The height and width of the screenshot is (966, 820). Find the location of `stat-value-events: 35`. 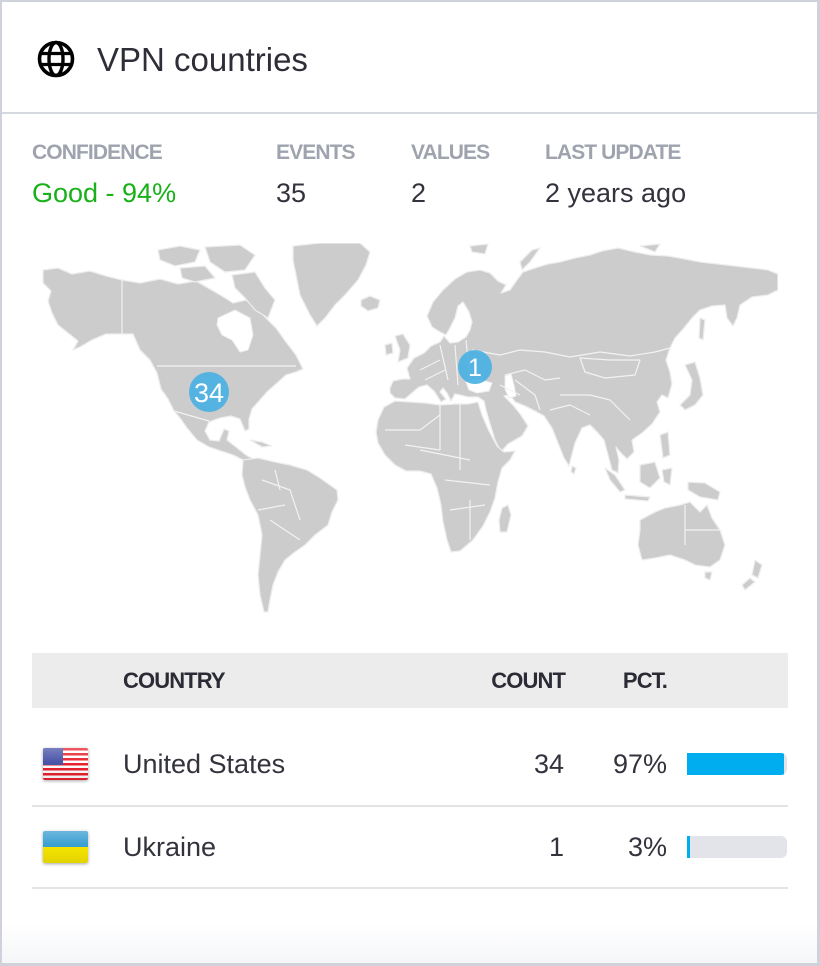

stat-value-events: 35 is located at coordinates (291, 193).